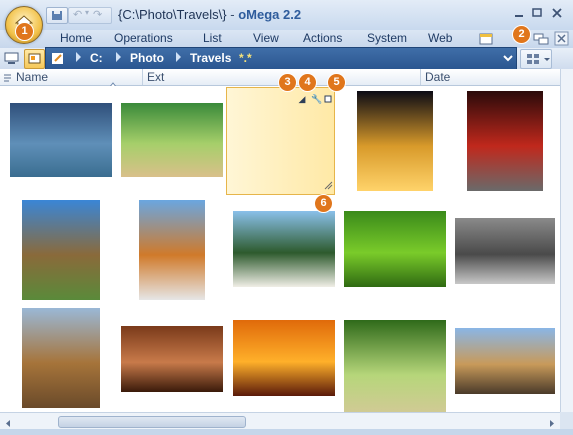 The width and height of the screenshot is (573, 435). What do you see at coordinates (212, 38) in the screenshot?
I see `tab-list: List` at bounding box center [212, 38].